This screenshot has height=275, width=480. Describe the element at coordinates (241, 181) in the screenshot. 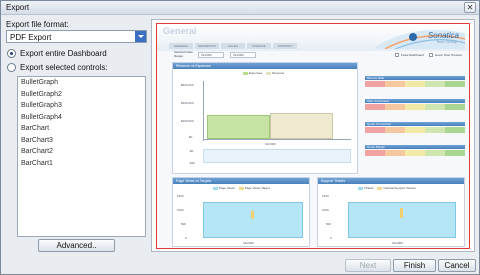

I see `page-views-title: Page Views vs Targets` at that location.